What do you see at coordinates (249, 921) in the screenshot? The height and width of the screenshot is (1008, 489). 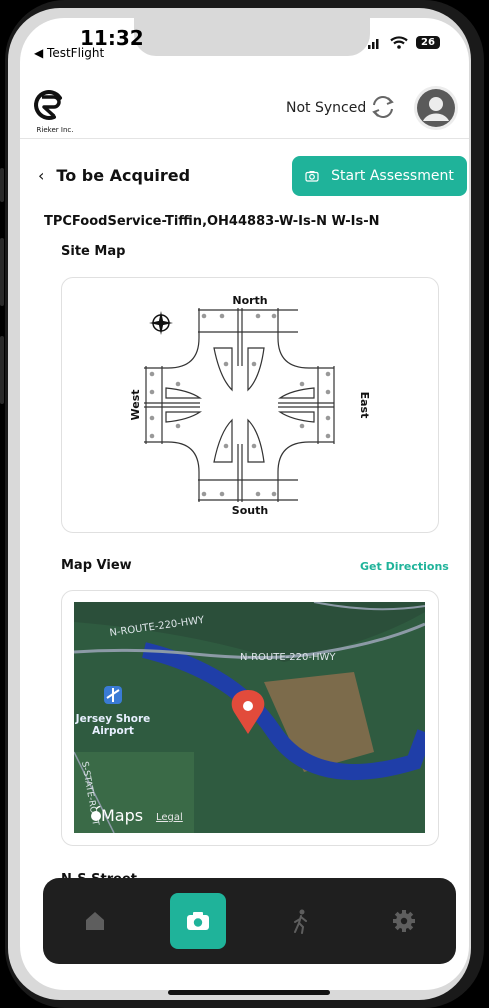 I see `bottom-tab-bar` at bounding box center [249, 921].